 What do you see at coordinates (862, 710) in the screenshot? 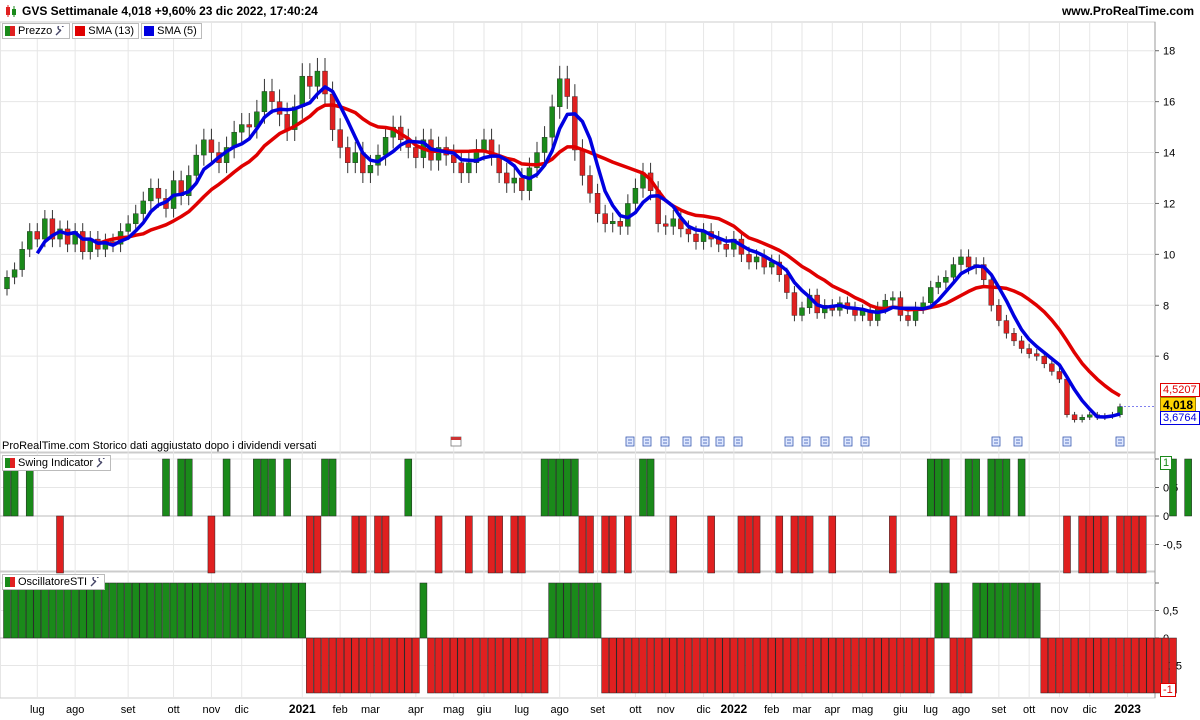
I see `x-tick-label: mag` at bounding box center [862, 710].